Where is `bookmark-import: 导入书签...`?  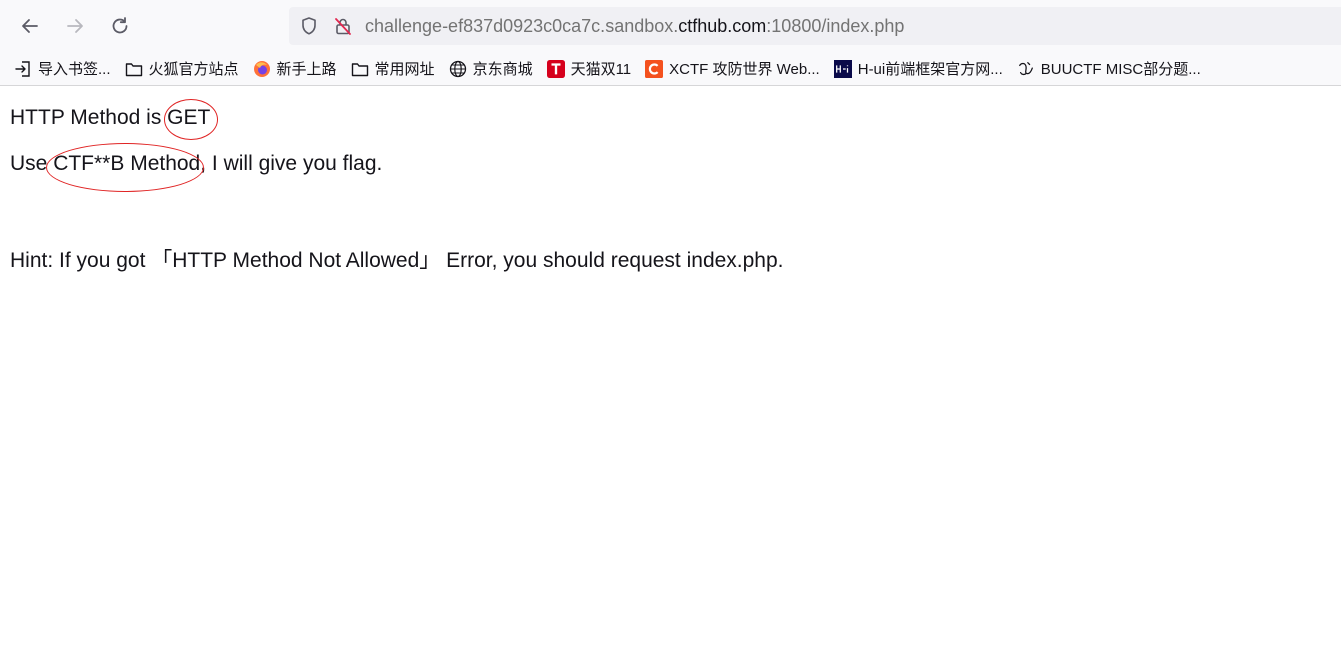
bookmark-import: 导入书签... is located at coordinates (62, 68).